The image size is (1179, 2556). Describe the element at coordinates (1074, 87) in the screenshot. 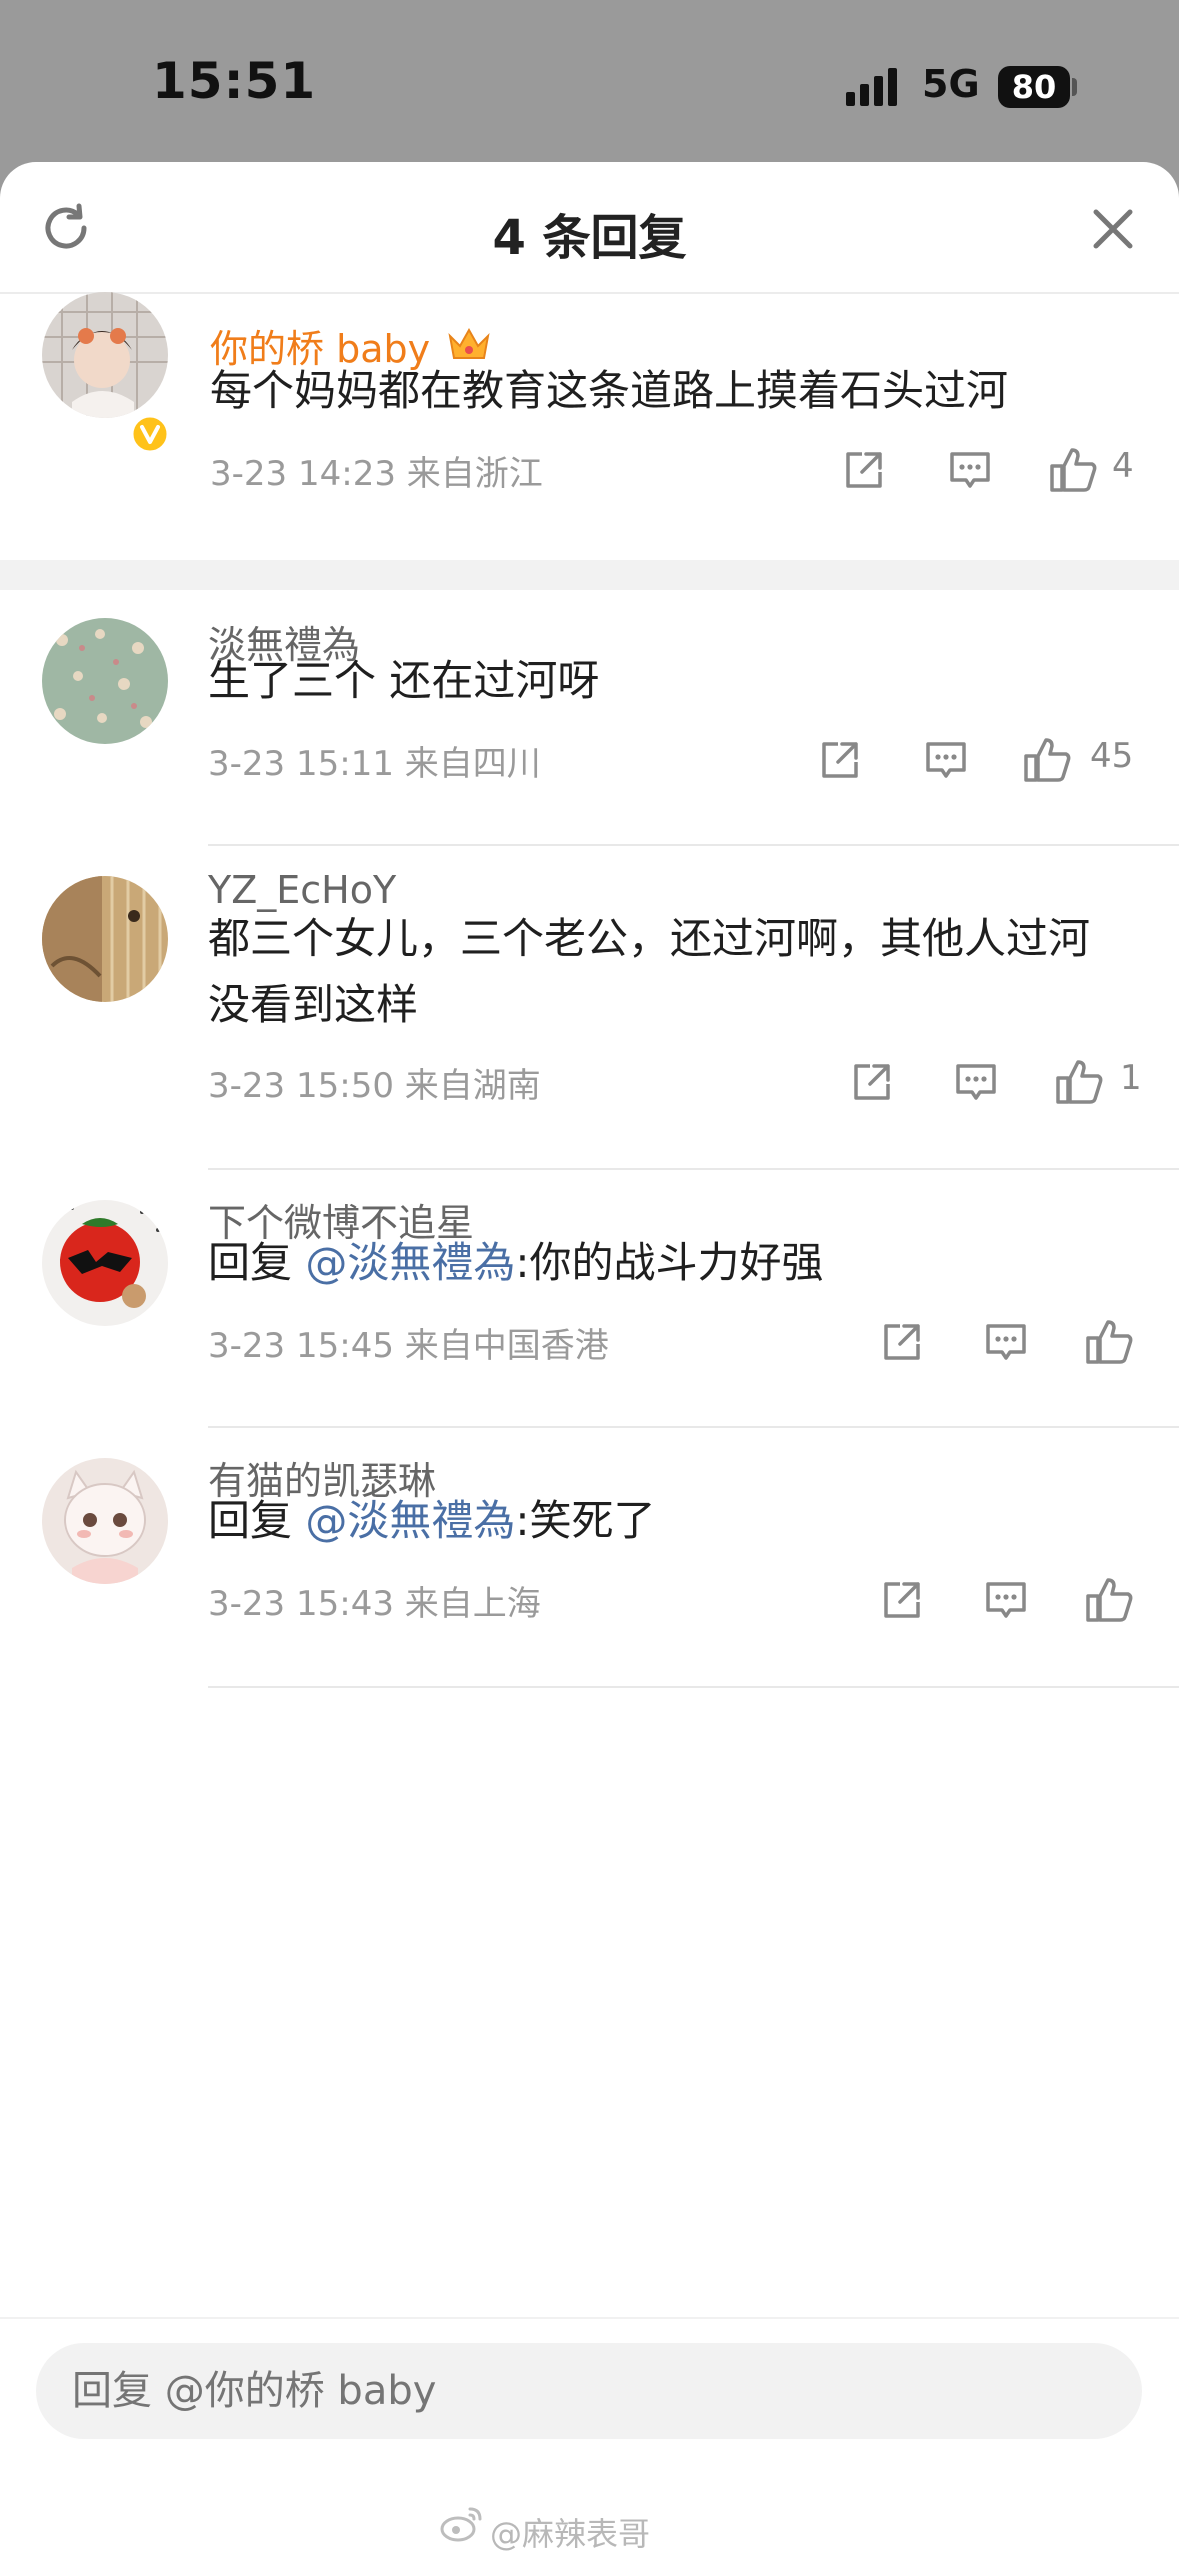

I see `battery-tip` at that location.